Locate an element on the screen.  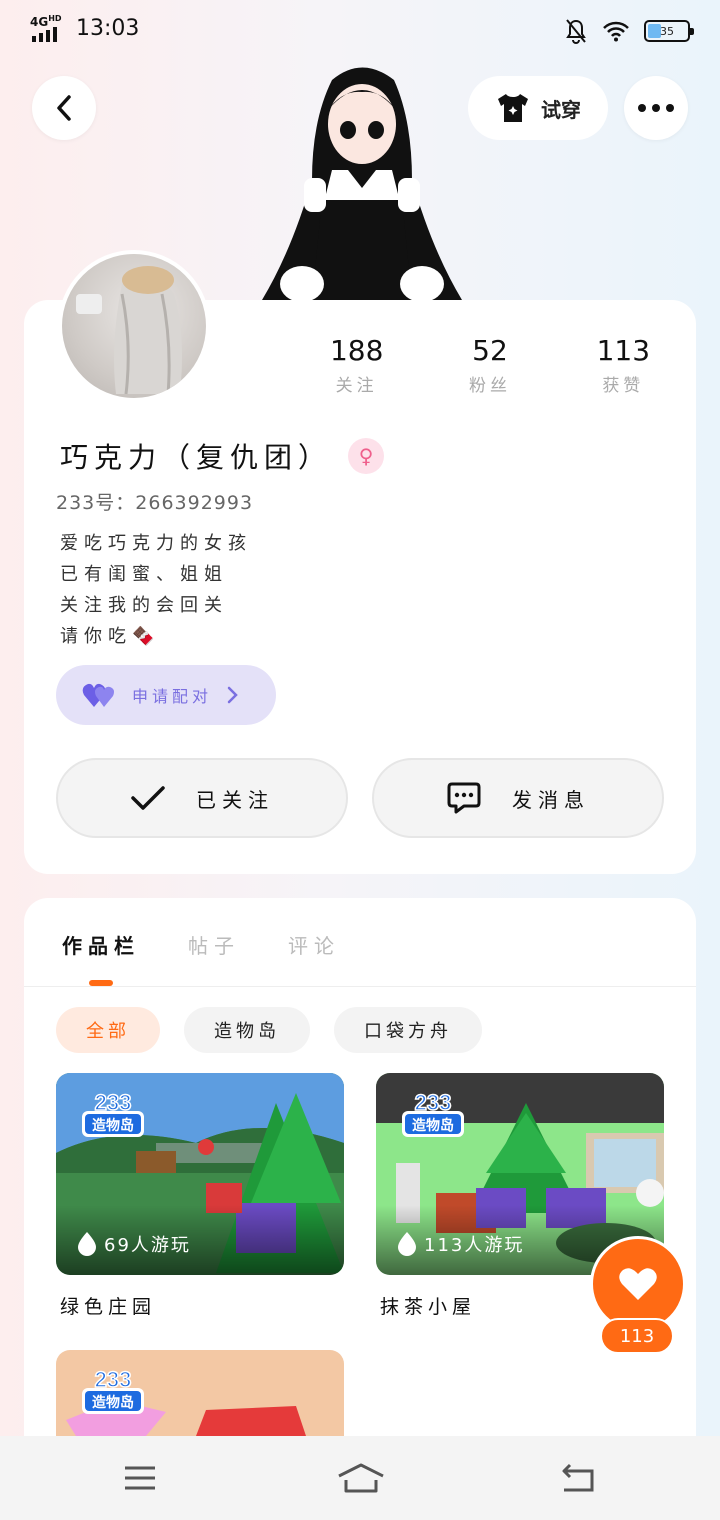
back-button is located at coordinates (64, 108).